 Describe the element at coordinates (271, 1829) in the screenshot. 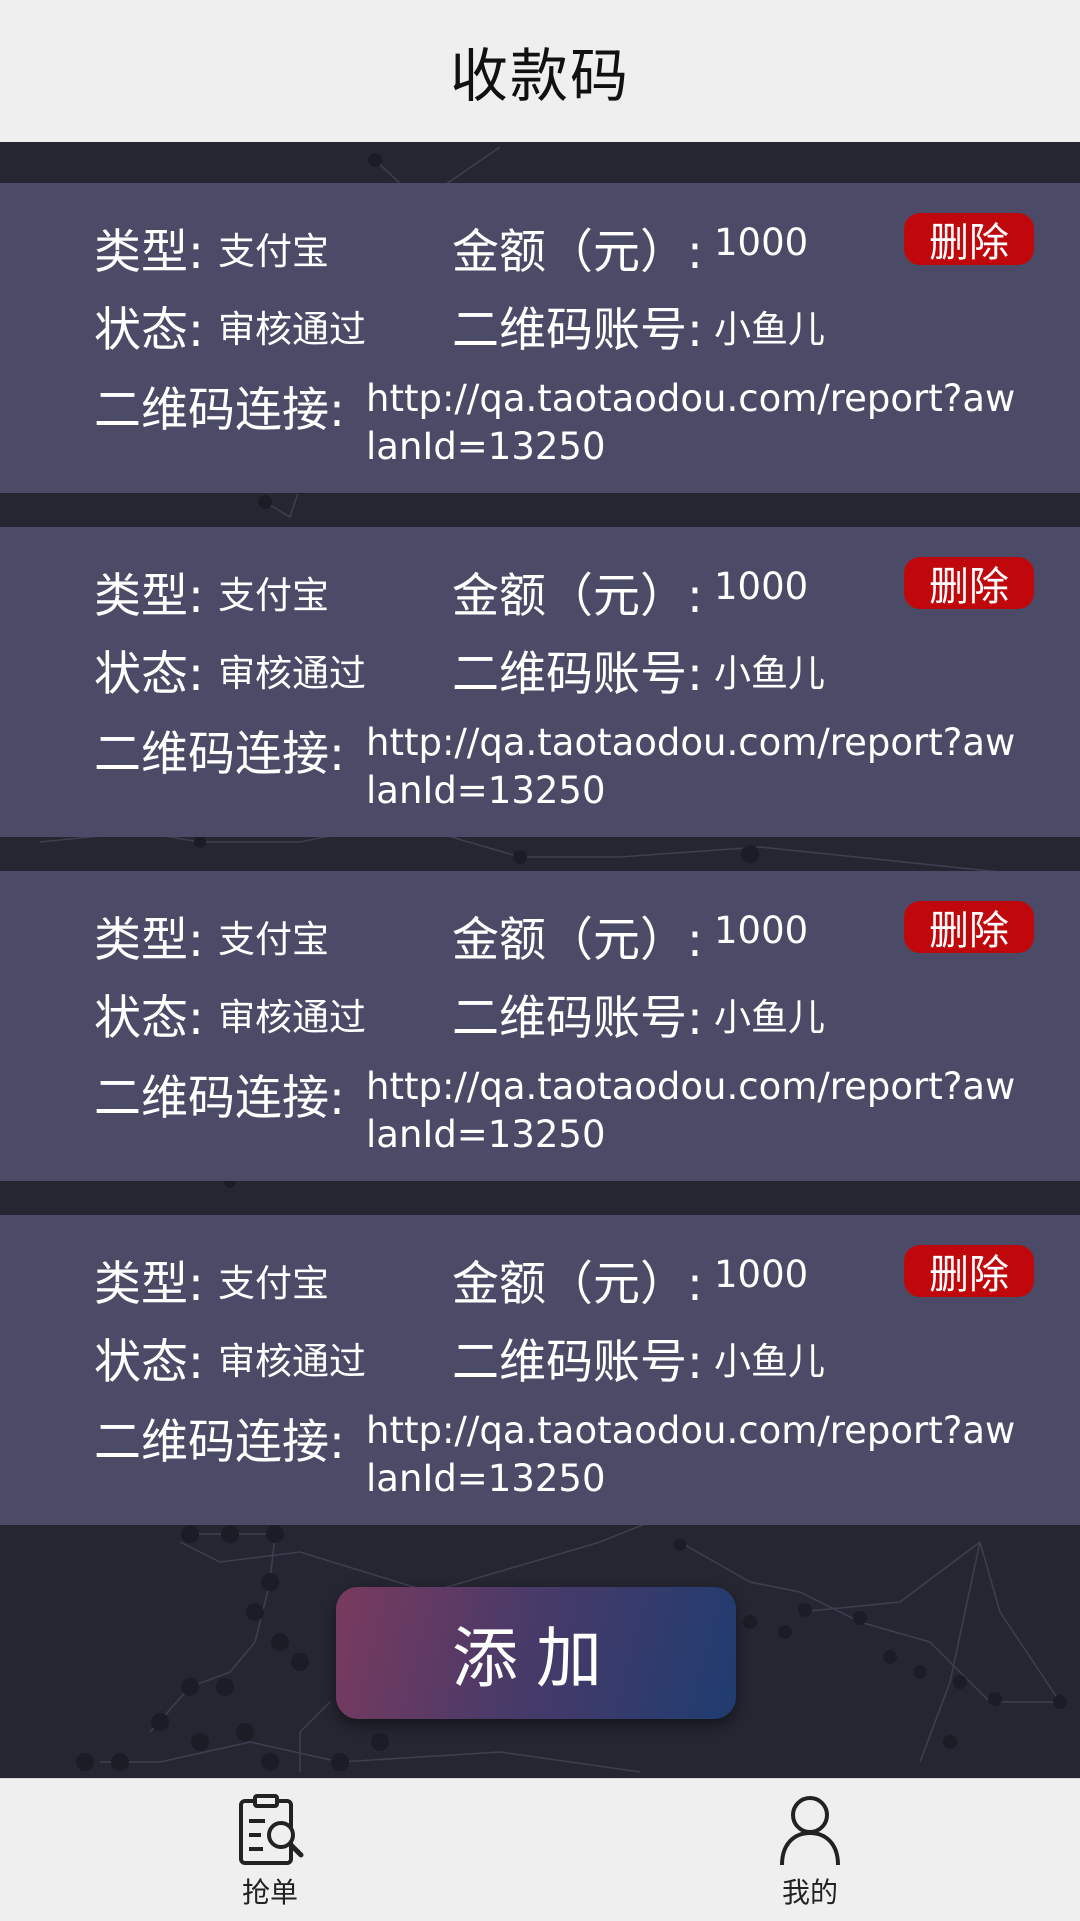

I see `order-search-icon` at that location.